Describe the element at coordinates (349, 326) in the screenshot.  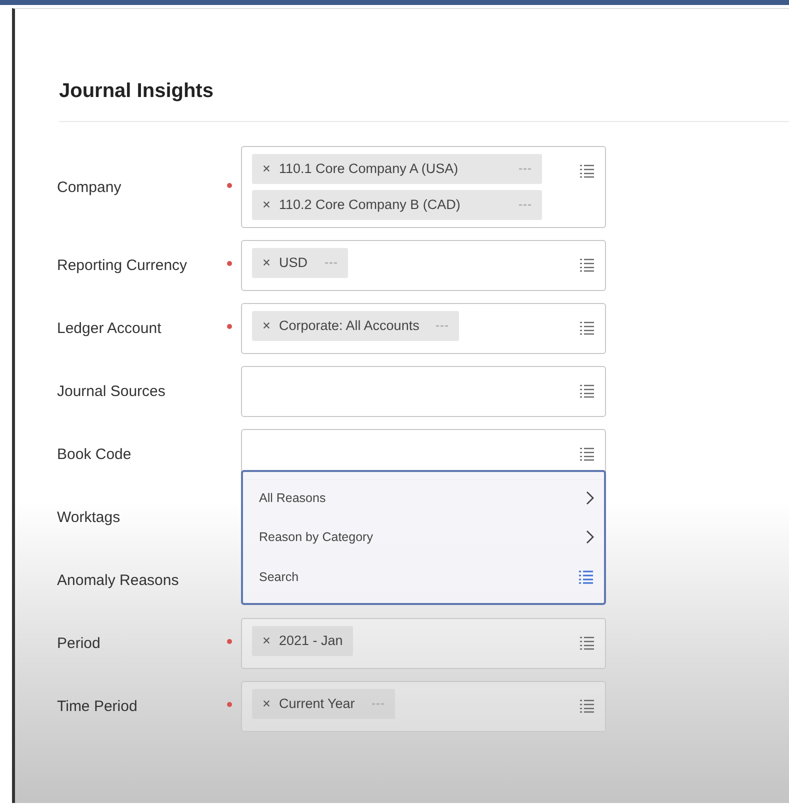
I see `chip-text: Corporate: All Accounts` at that location.